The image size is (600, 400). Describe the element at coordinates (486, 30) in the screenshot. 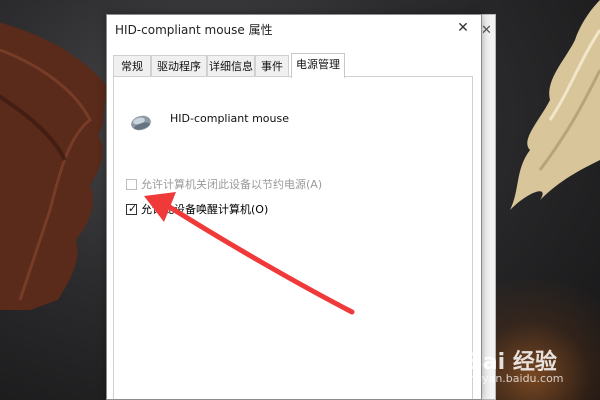

I see `background-window-close-icon: ✕` at that location.